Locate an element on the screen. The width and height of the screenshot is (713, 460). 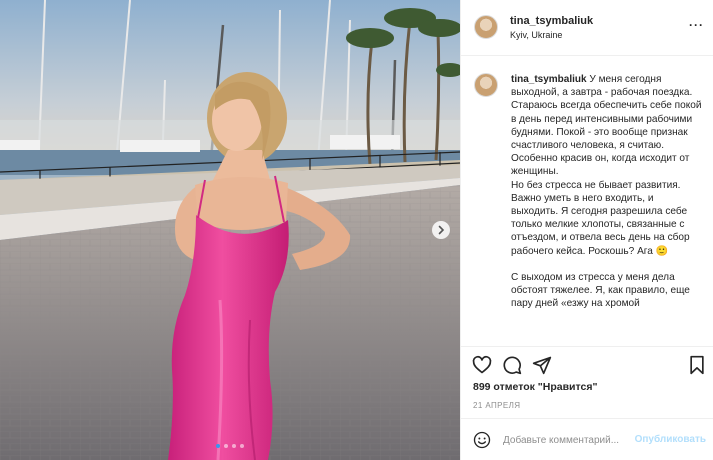
add-comment-form: Опубликовать is located at coordinates (587, 439).